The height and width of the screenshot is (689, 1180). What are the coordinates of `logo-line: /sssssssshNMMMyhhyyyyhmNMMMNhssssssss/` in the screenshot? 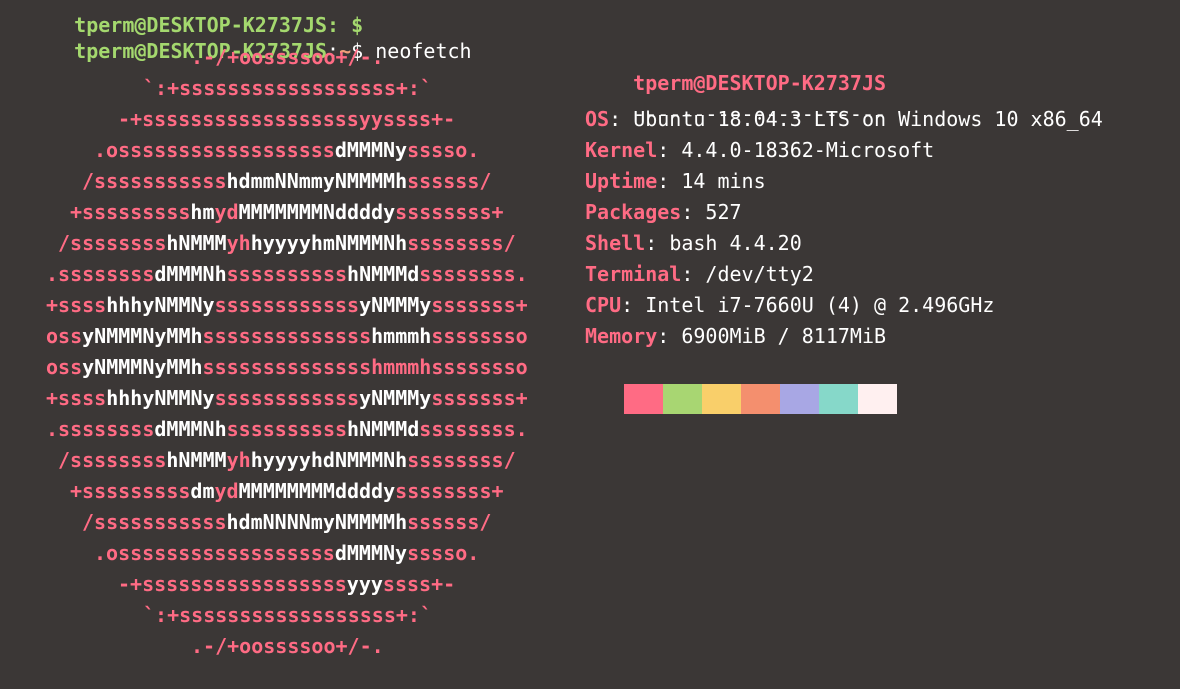 It's located at (287, 243).